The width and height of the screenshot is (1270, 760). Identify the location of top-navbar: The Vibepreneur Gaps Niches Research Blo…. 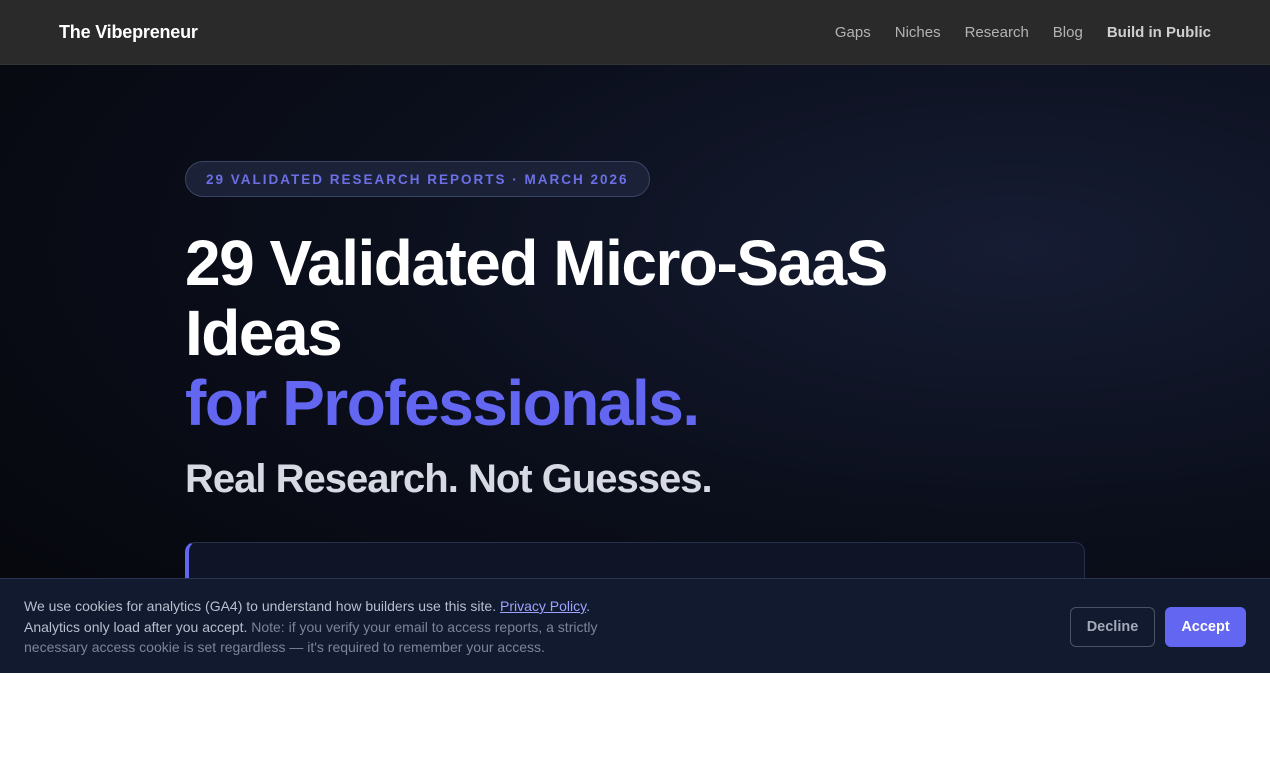
(635, 32).